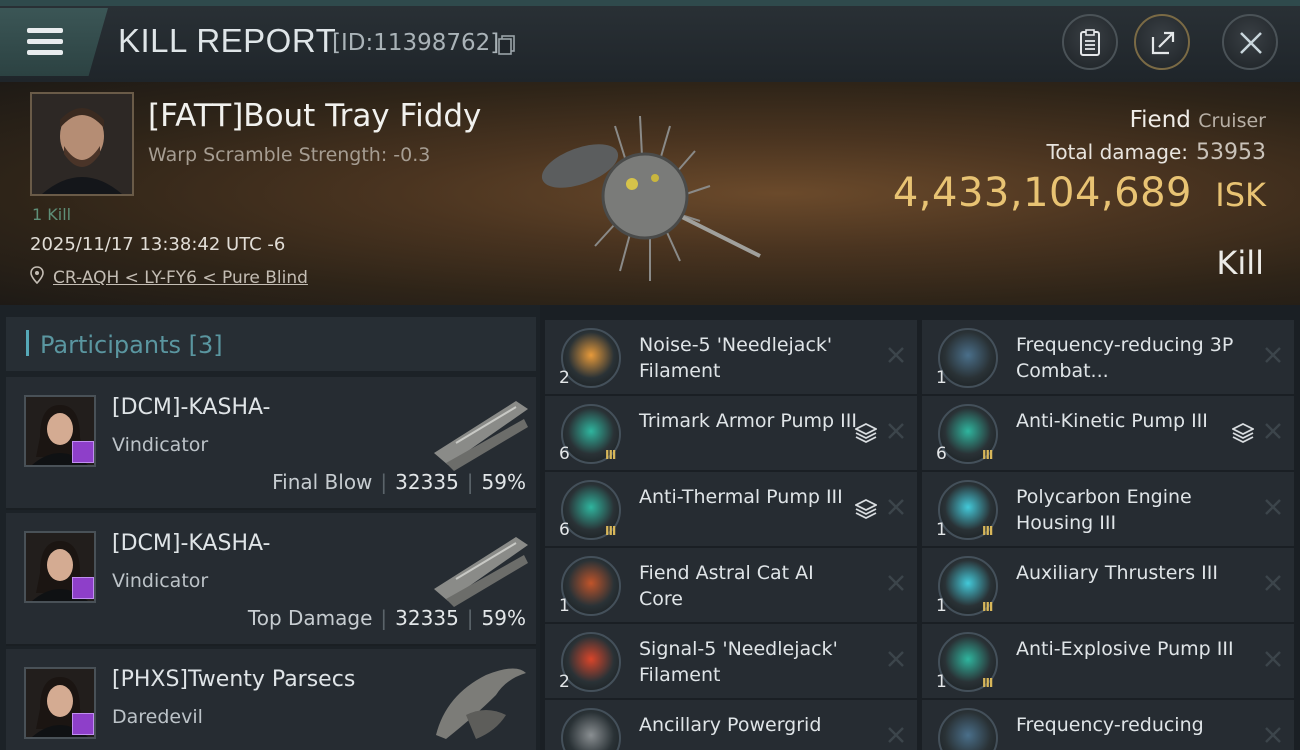  I want to click on share-icon, so click(1163, 43).